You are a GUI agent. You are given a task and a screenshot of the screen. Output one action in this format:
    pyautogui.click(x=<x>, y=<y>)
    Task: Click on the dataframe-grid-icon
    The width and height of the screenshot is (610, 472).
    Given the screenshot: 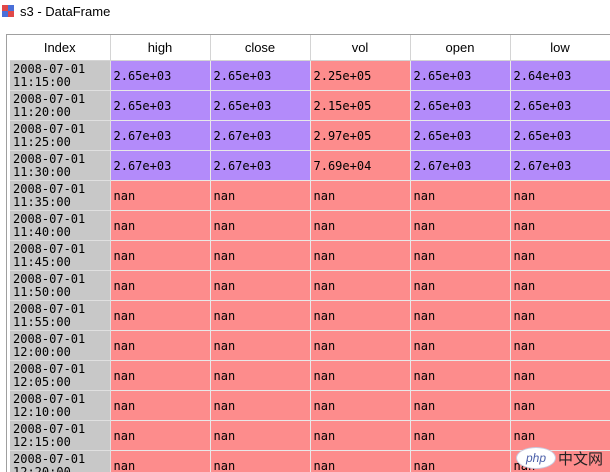 What is the action you would take?
    pyautogui.click(x=8, y=11)
    